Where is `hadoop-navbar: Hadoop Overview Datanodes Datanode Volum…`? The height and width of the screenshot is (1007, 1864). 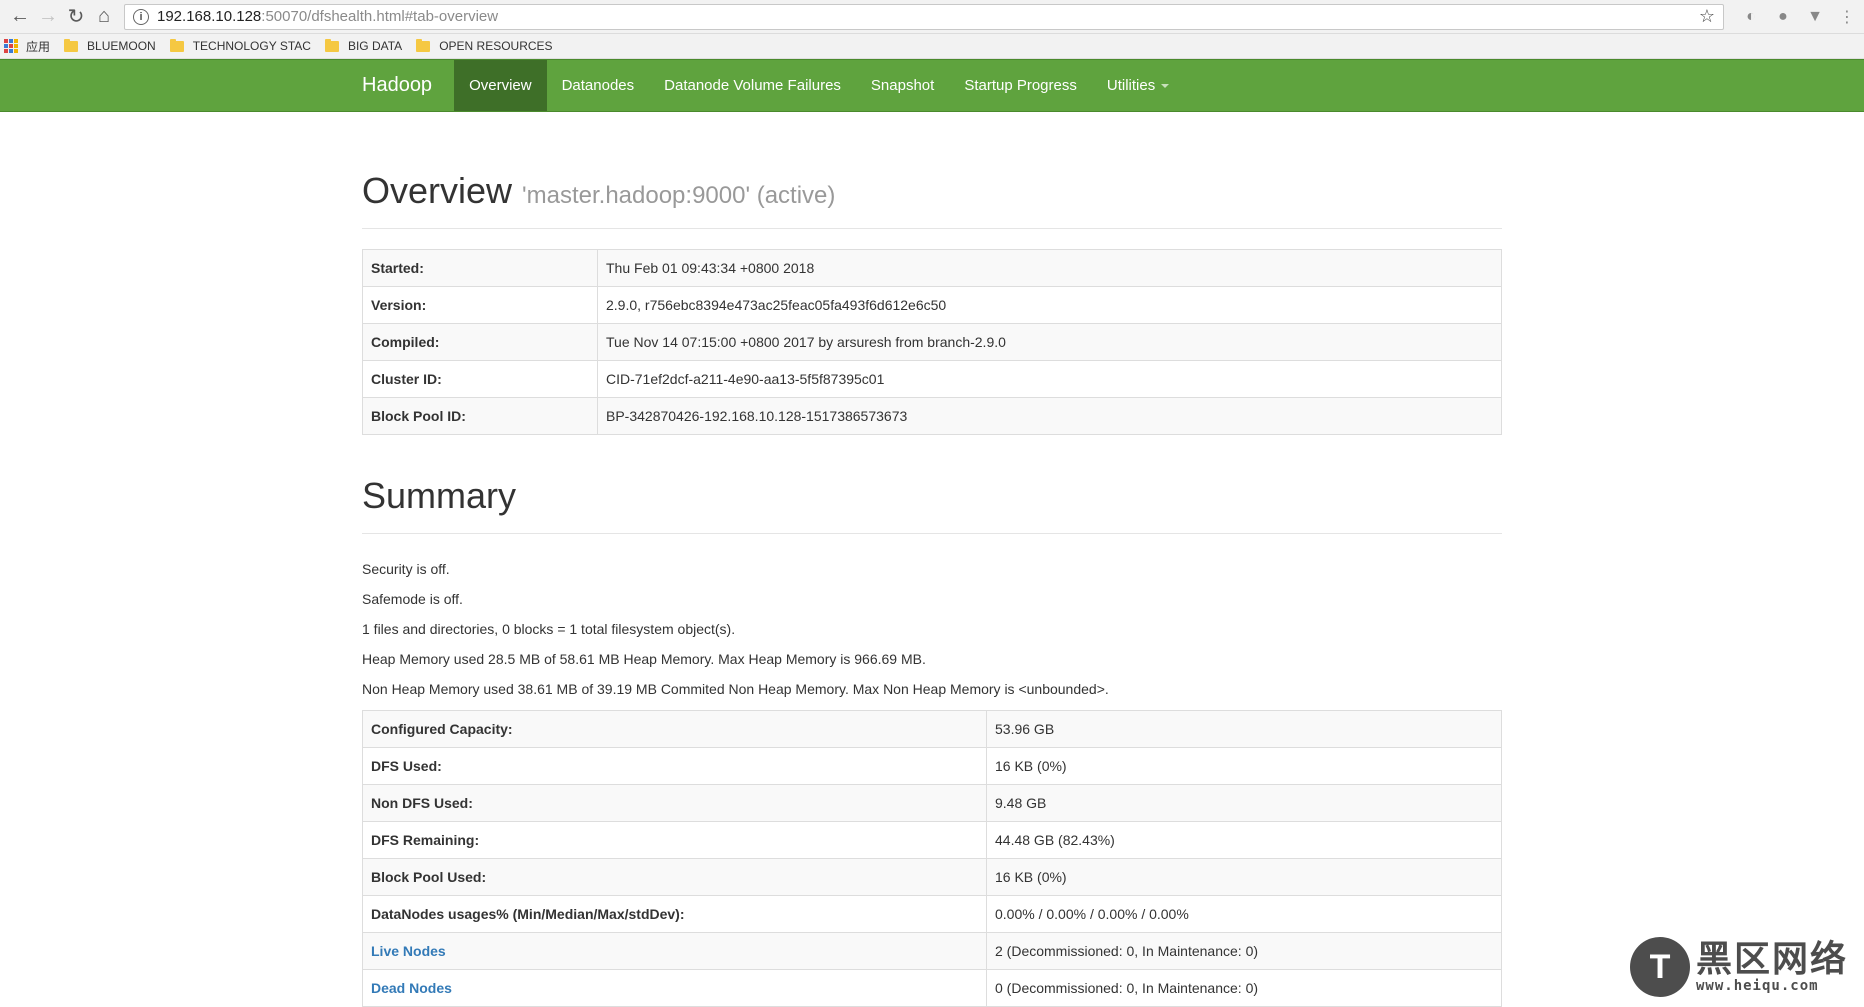 hadoop-navbar: Hadoop Overview Datanodes Datanode Volum… is located at coordinates (932, 85).